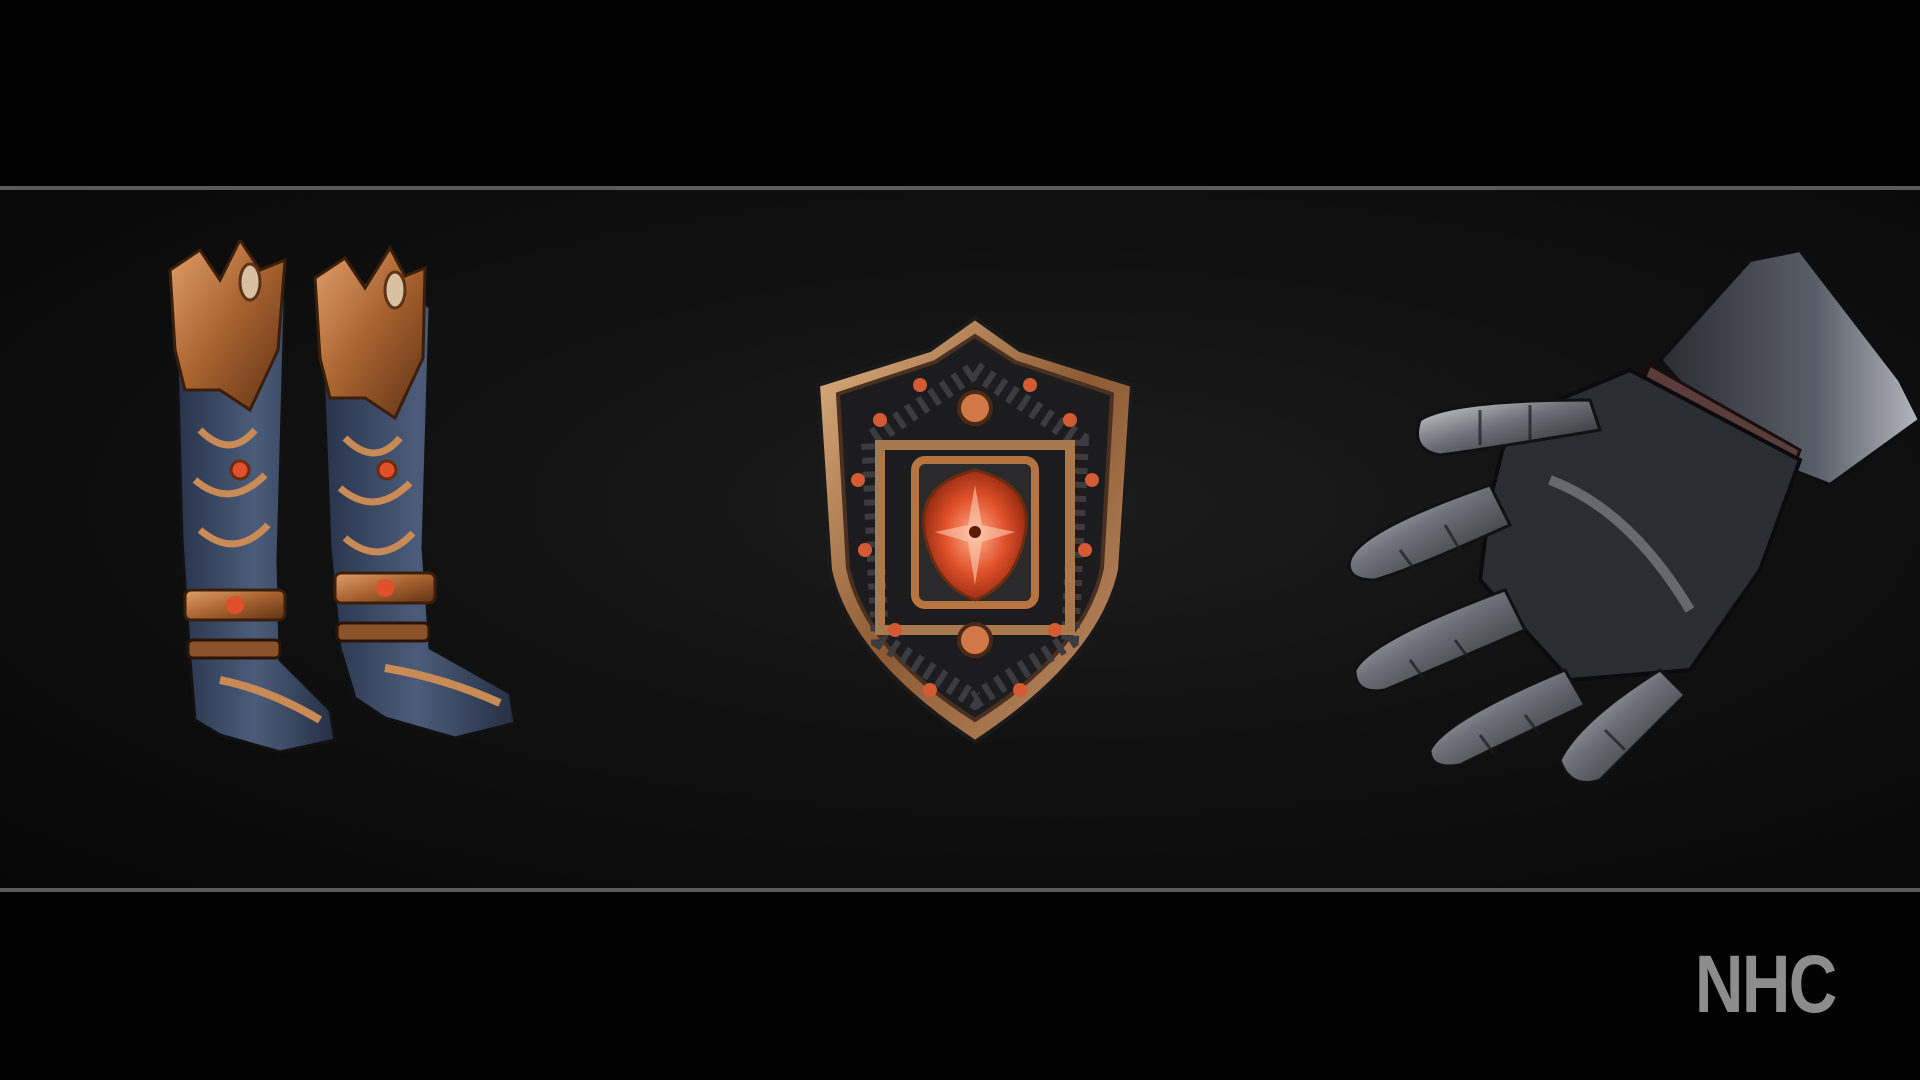 The height and width of the screenshot is (1080, 1920). What do you see at coordinates (360, 520) in the screenshot?
I see `armored-boots-icon` at bounding box center [360, 520].